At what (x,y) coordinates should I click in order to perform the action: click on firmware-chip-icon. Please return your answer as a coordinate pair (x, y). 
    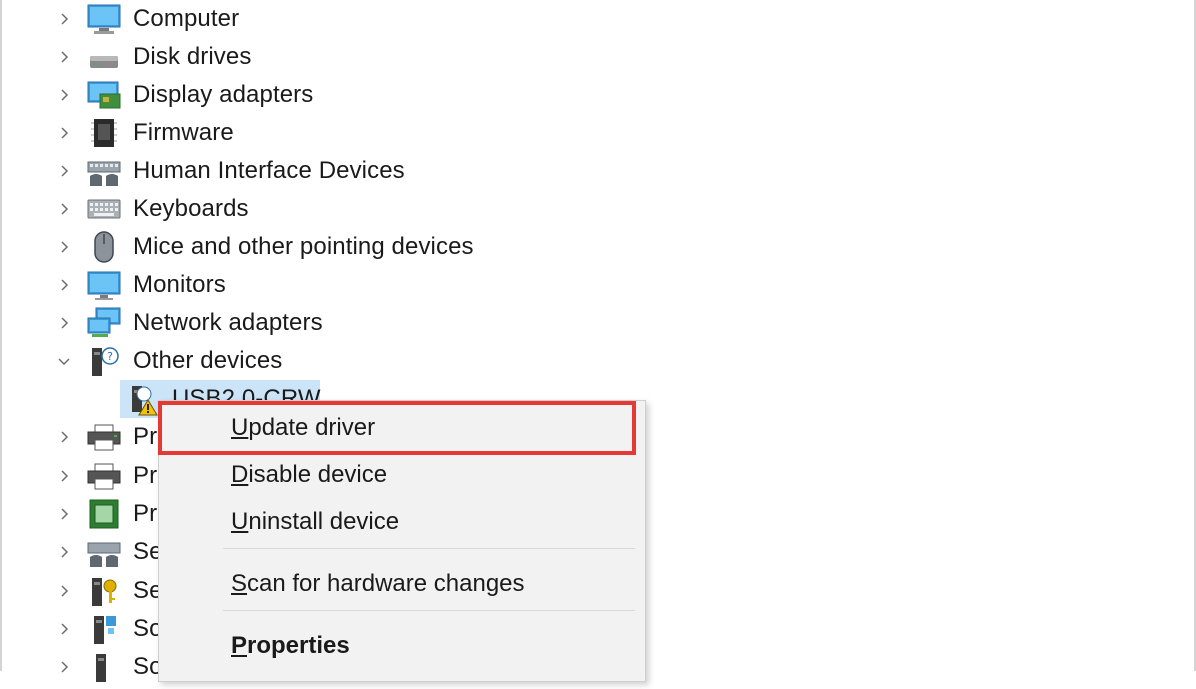
    Looking at the image, I should click on (104, 133).